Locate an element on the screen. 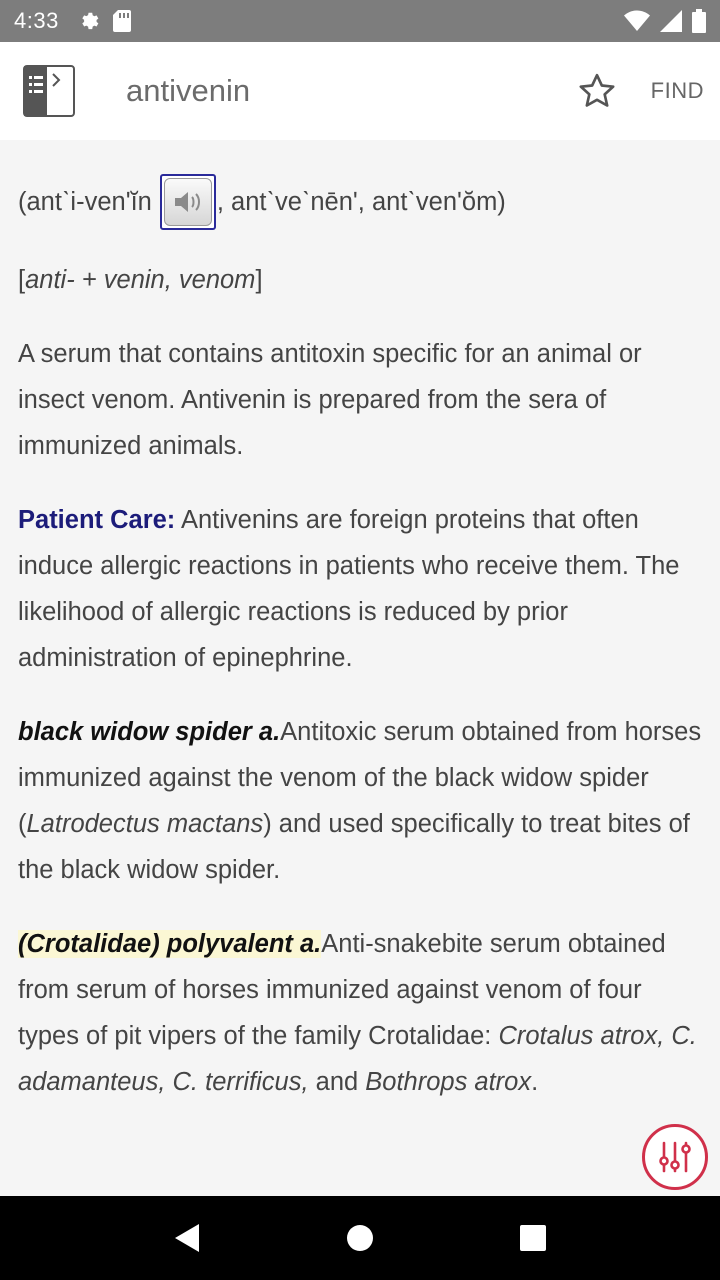 This screenshot has width=720, height=1280. star-outline-icon is located at coordinates (597, 90).